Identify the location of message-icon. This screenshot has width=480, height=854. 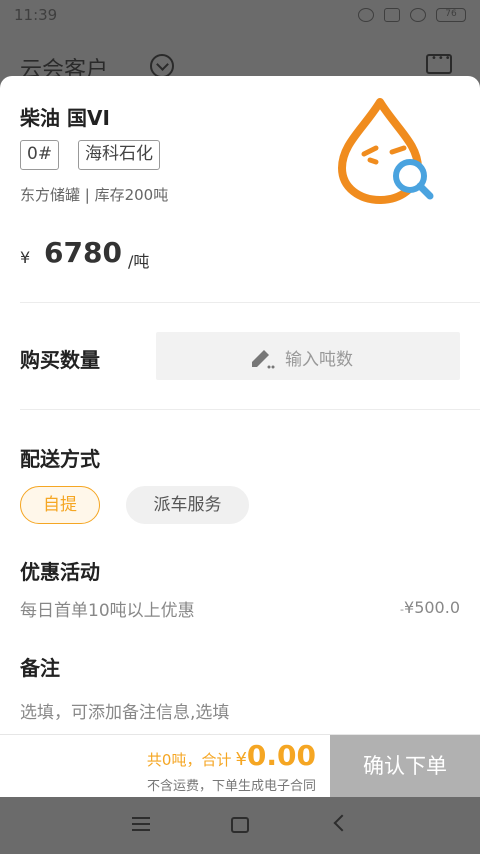
(439, 63).